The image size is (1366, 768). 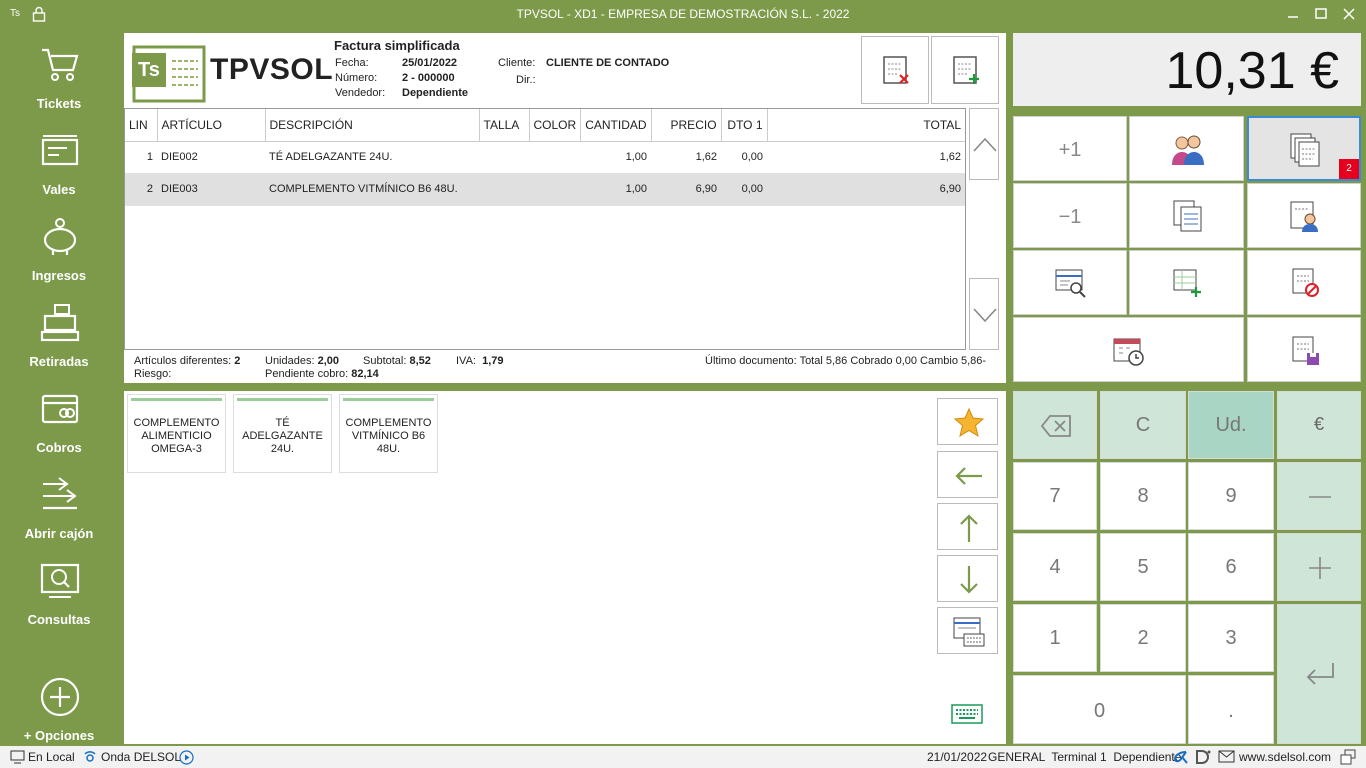 I want to click on ticket-customer-button, so click(x=1304, y=215).